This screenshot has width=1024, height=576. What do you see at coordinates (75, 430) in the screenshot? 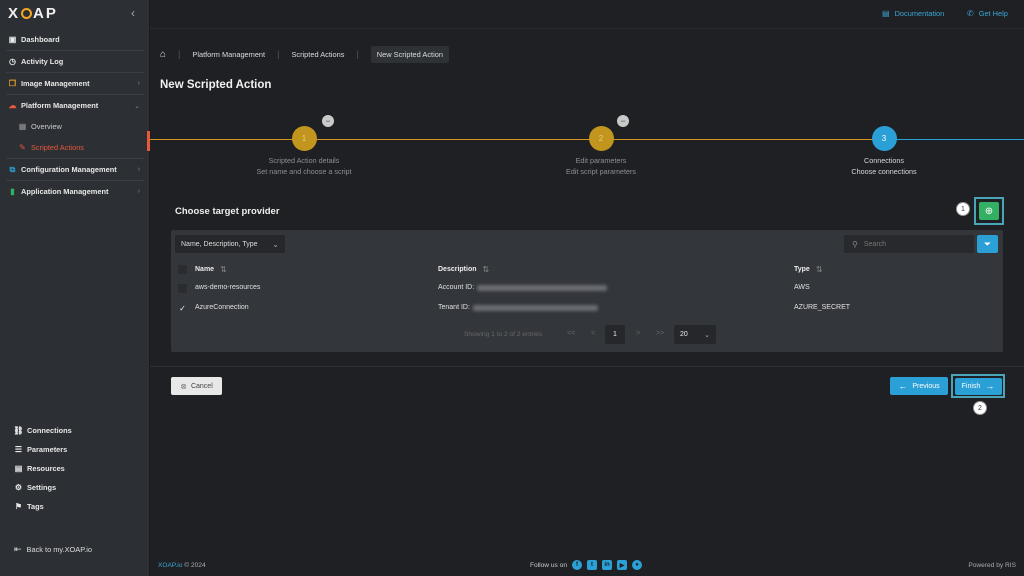
I see `sidebar-item-connections: ⛓ Connections` at bounding box center [75, 430].